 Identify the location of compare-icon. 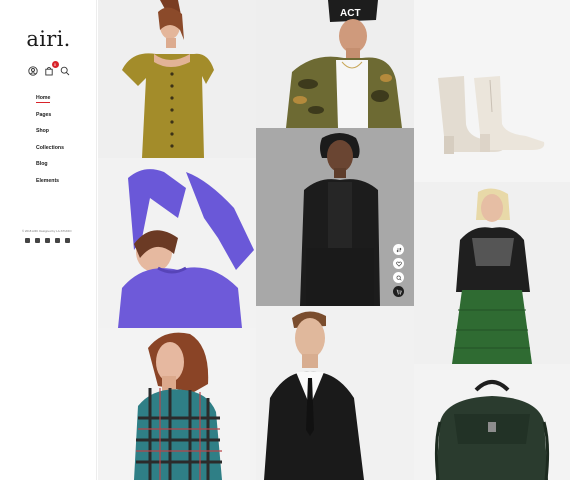
(398, 249).